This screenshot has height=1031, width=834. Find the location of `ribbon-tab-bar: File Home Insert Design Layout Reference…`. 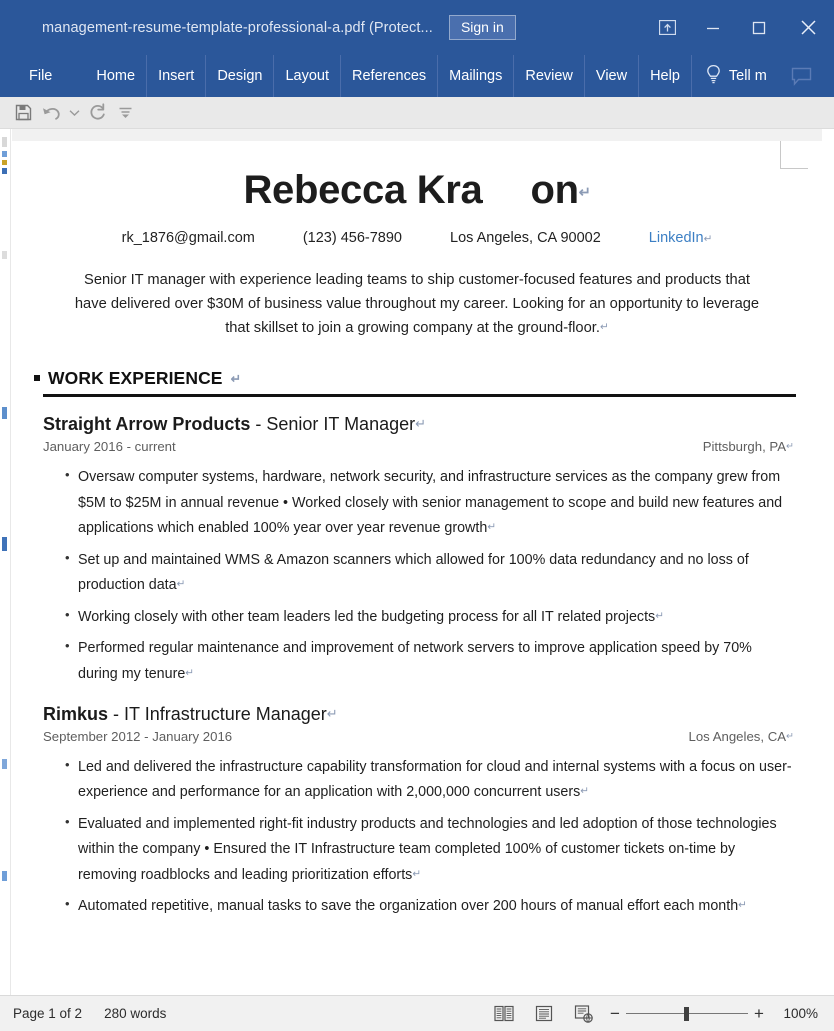

ribbon-tab-bar: File Home Insert Design Layout Reference… is located at coordinates (417, 76).